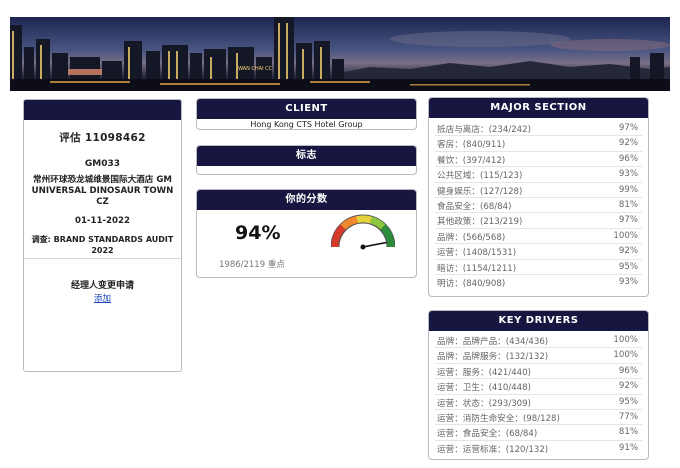 The width and height of the screenshot is (680, 468). What do you see at coordinates (477, 268) in the screenshot?
I see `list-item-label: 暗访：(1154/1211)` at bounding box center [477, 268].